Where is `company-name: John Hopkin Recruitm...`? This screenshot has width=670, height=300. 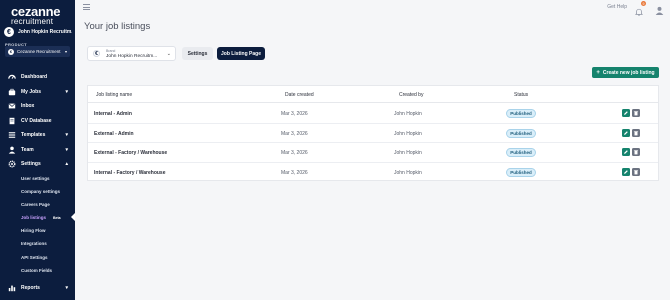 company-name: John Hopkin Recruitm... is located at coordinates (45, 32).